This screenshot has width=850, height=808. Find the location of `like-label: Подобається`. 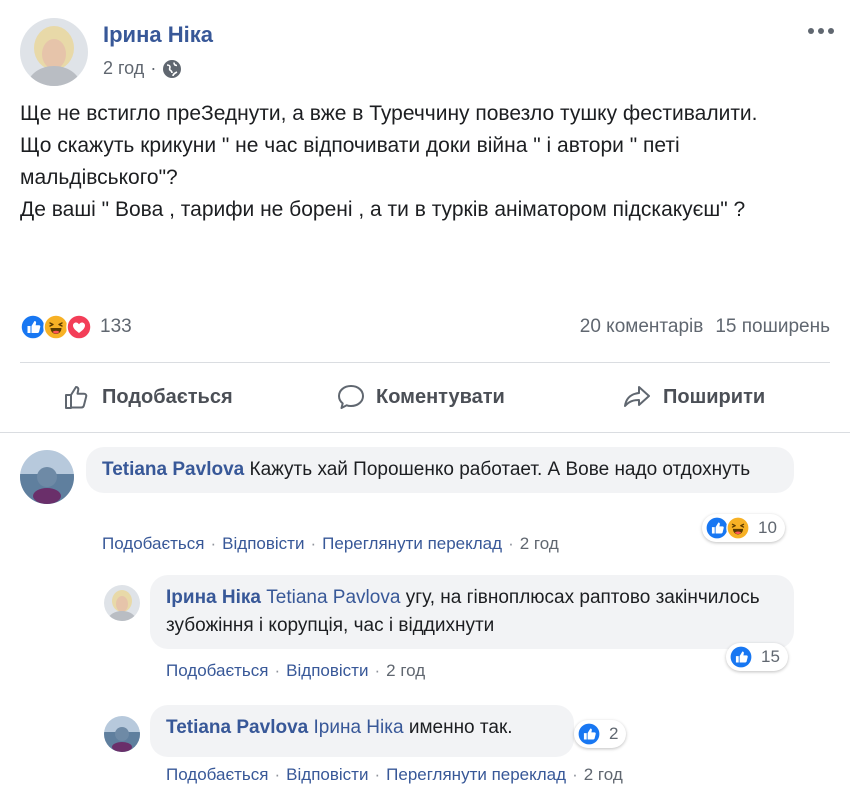

like-label: Подобається is located at coordinates (167, 396).